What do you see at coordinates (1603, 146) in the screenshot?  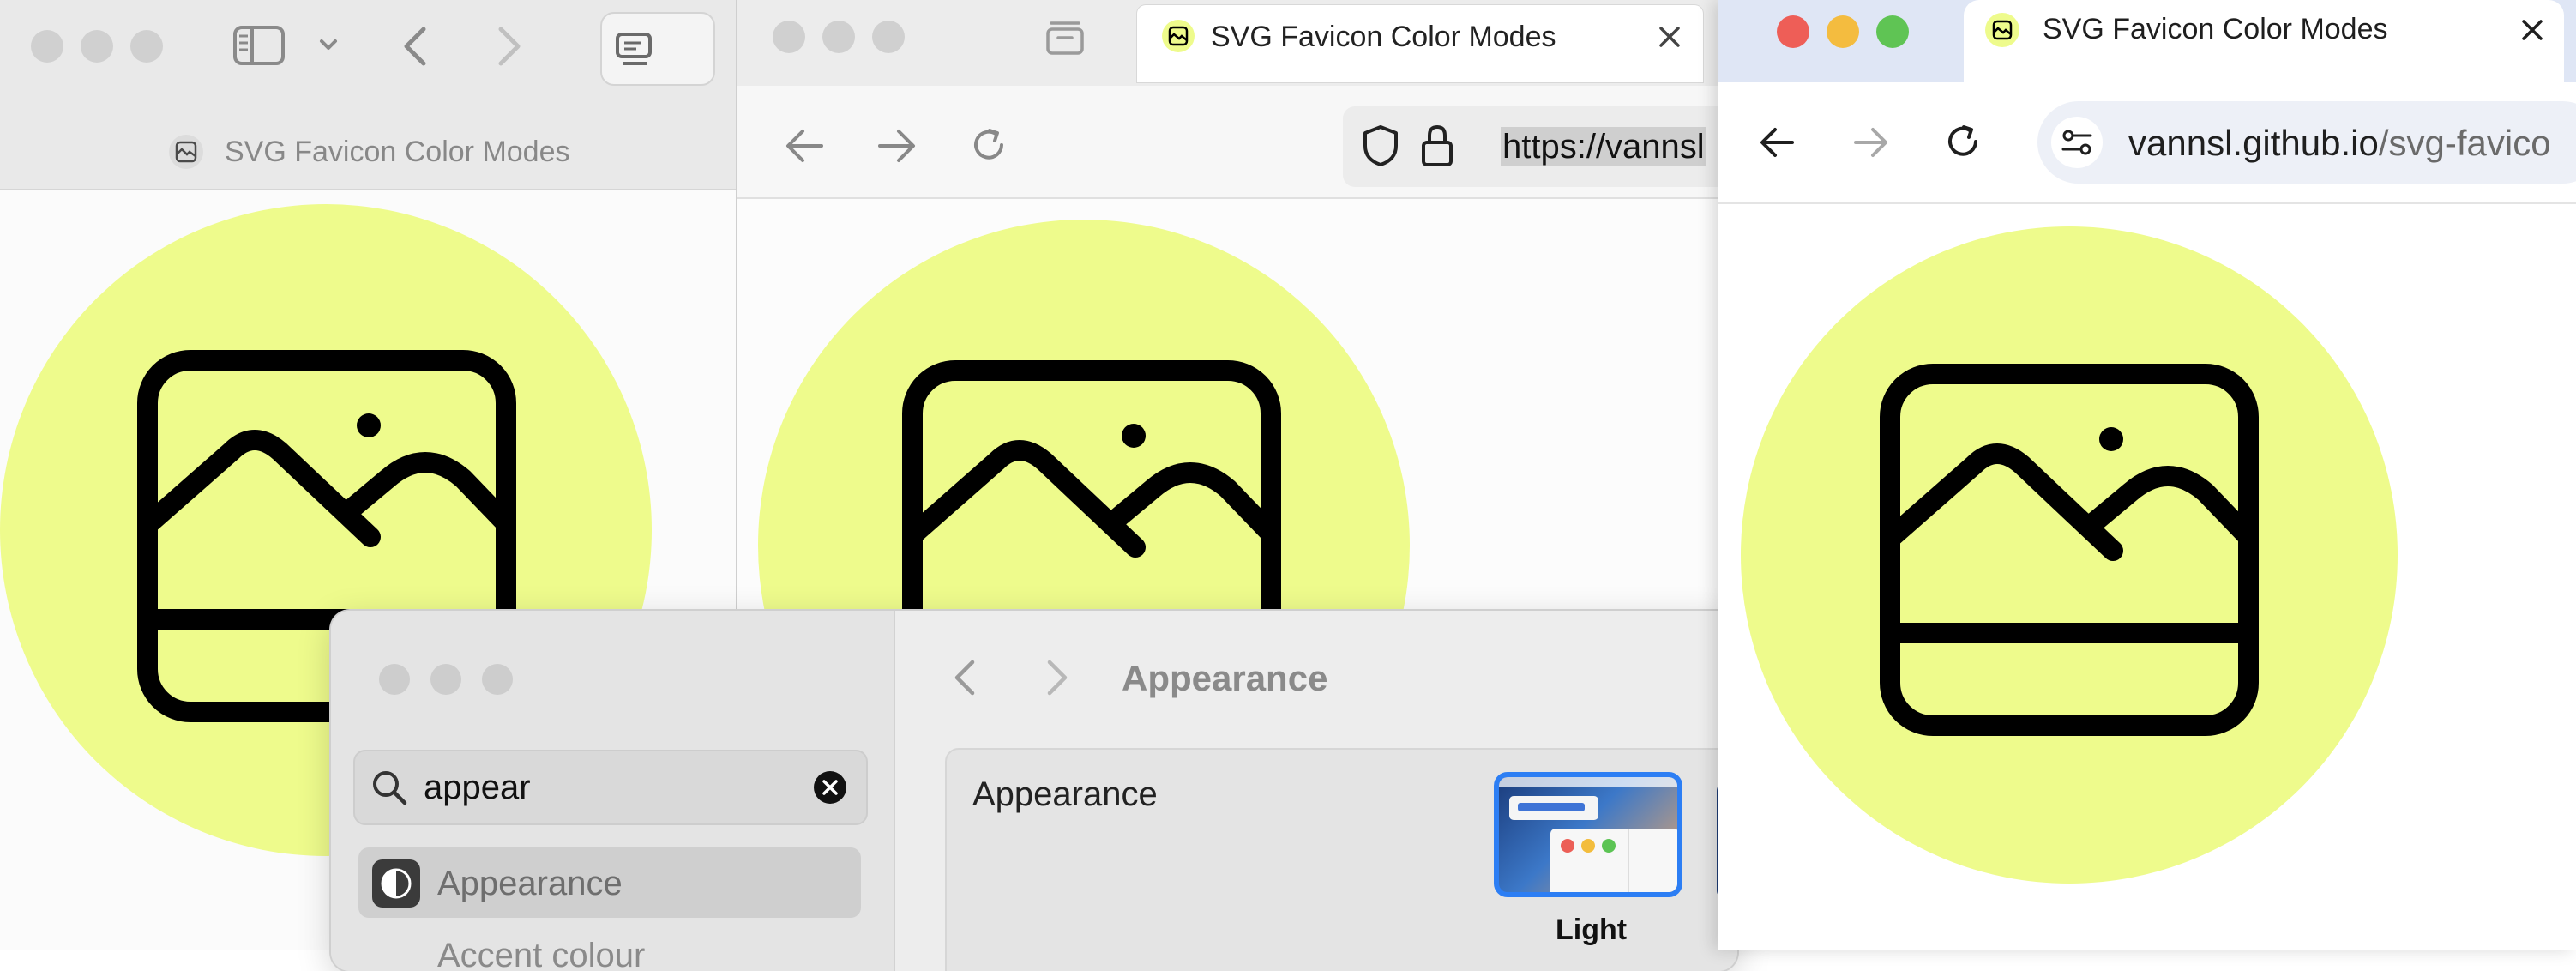 I see `firefox-url-text: https://vannsl` at bounding box center [1603, 146].